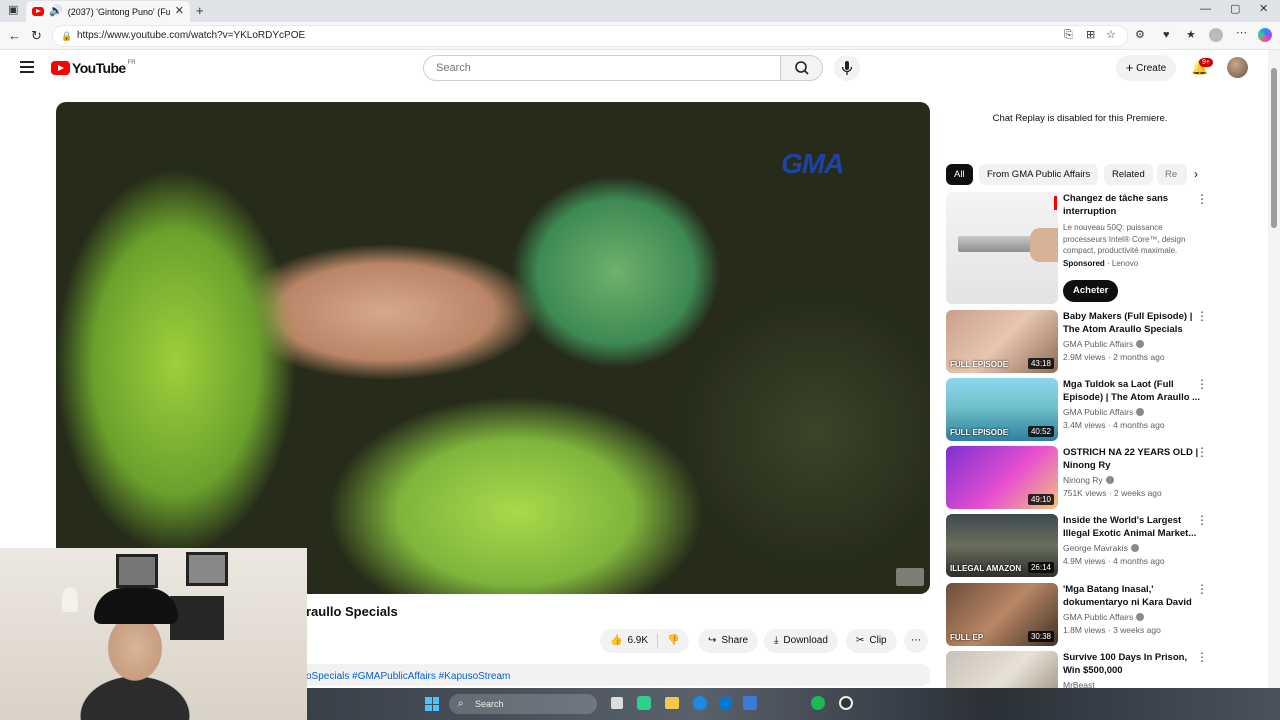 This screenshot has width=1280, height=720. Describe the element at coordinates (1202, 199) in the screenshot. I see `ad-more-icon: ⋮` at that location.